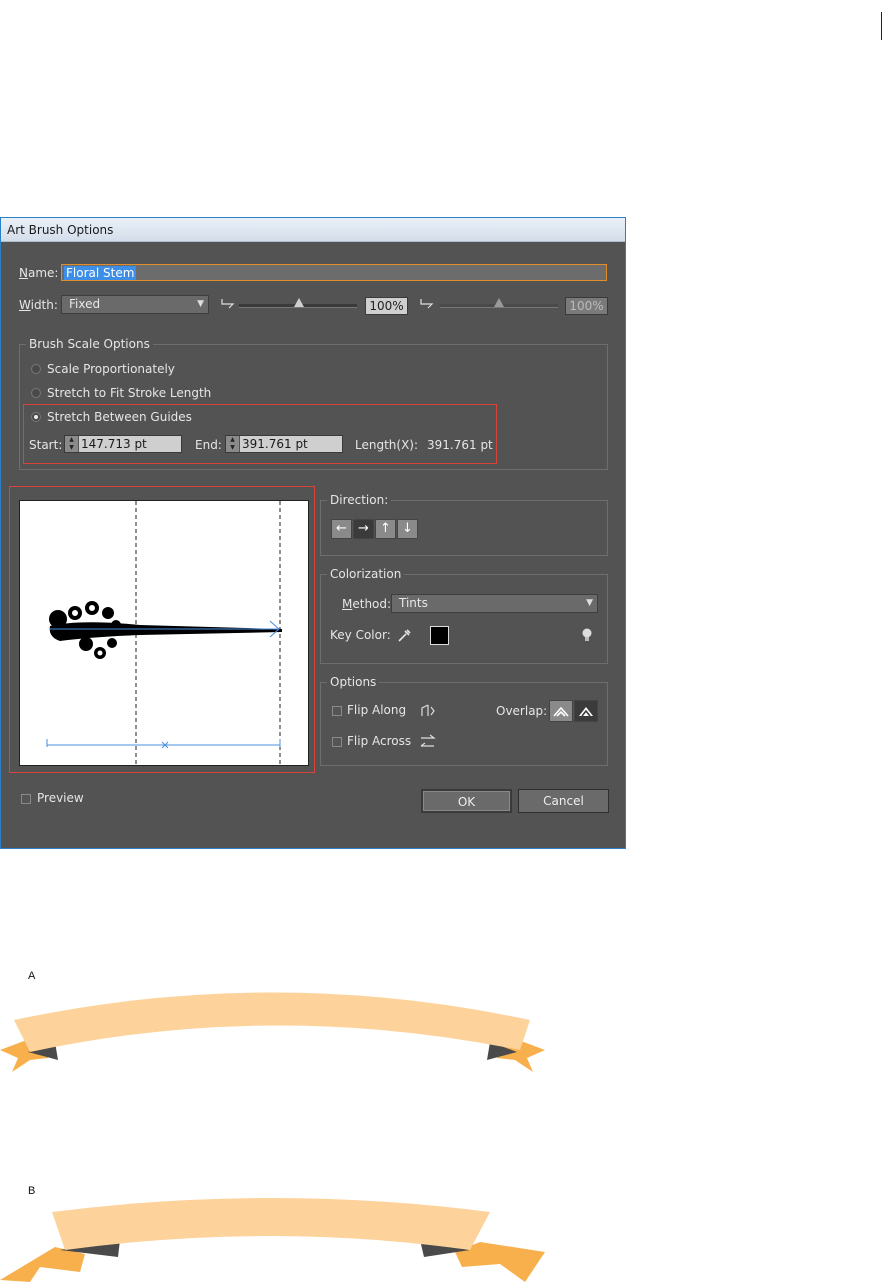 The width and height of the screenshot is (893, 1282). I want to click on start-field: ▲ ▼ 147.713 pt, so click(123, 444).